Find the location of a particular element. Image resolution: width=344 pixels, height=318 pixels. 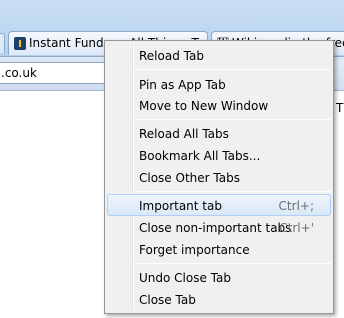

menu-item-label: Close Tab is located at coordinates (167, 300).